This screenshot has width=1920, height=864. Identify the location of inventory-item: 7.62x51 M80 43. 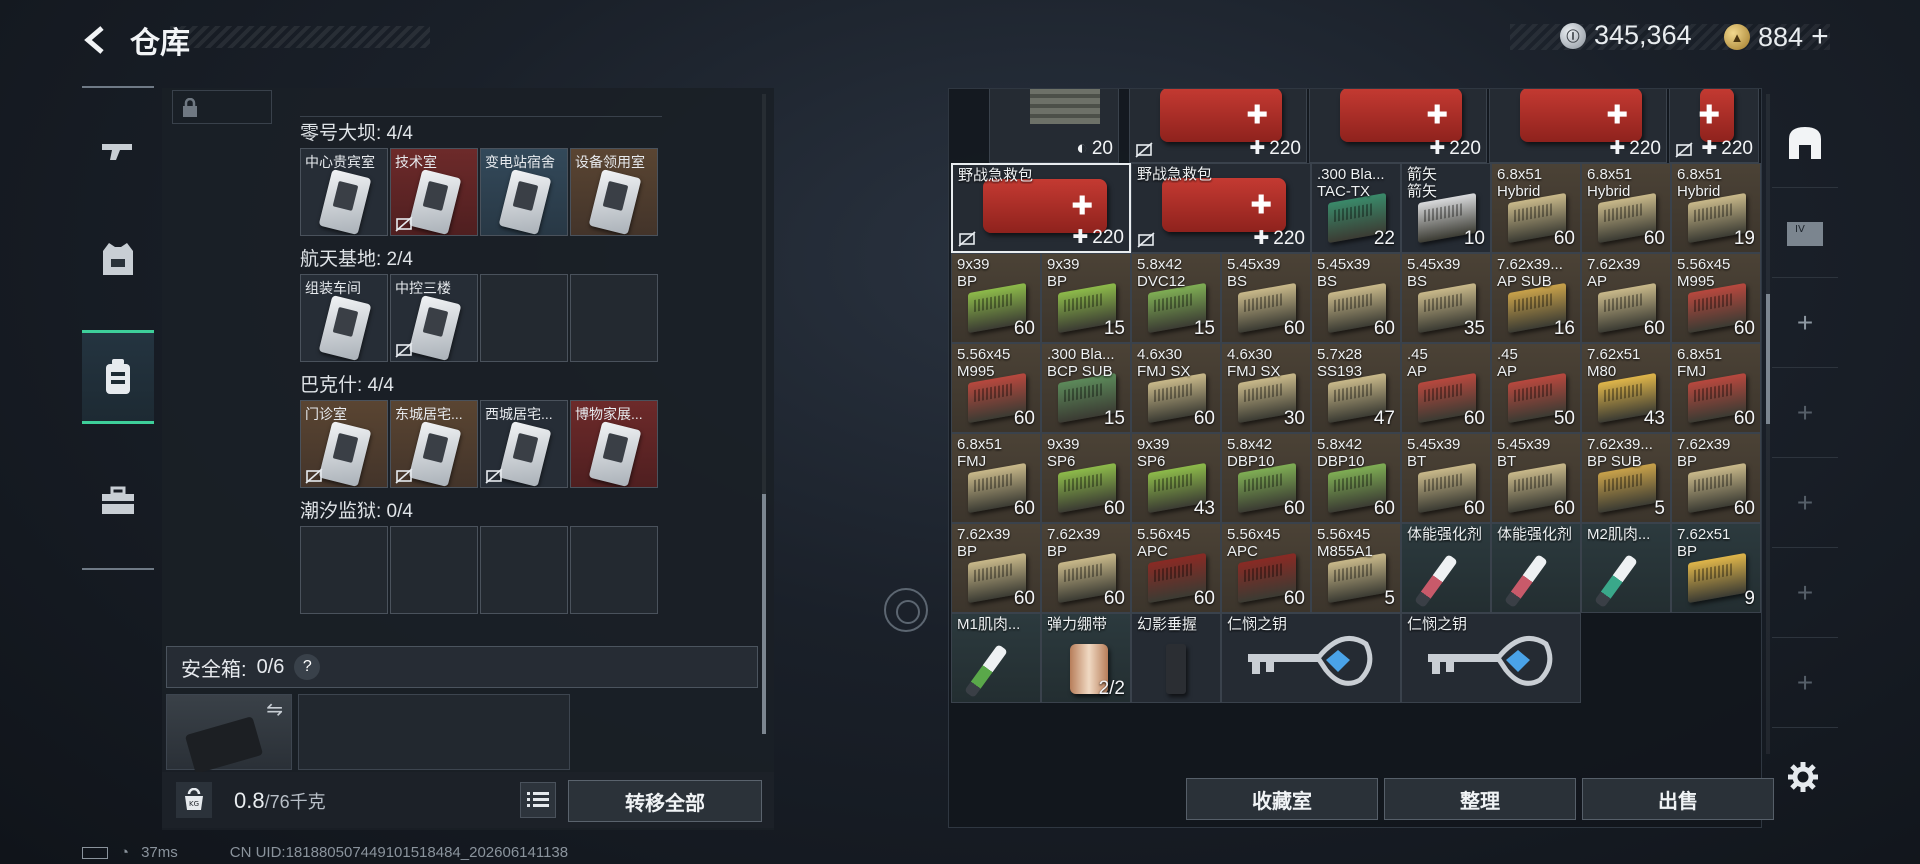
(1626, 388).